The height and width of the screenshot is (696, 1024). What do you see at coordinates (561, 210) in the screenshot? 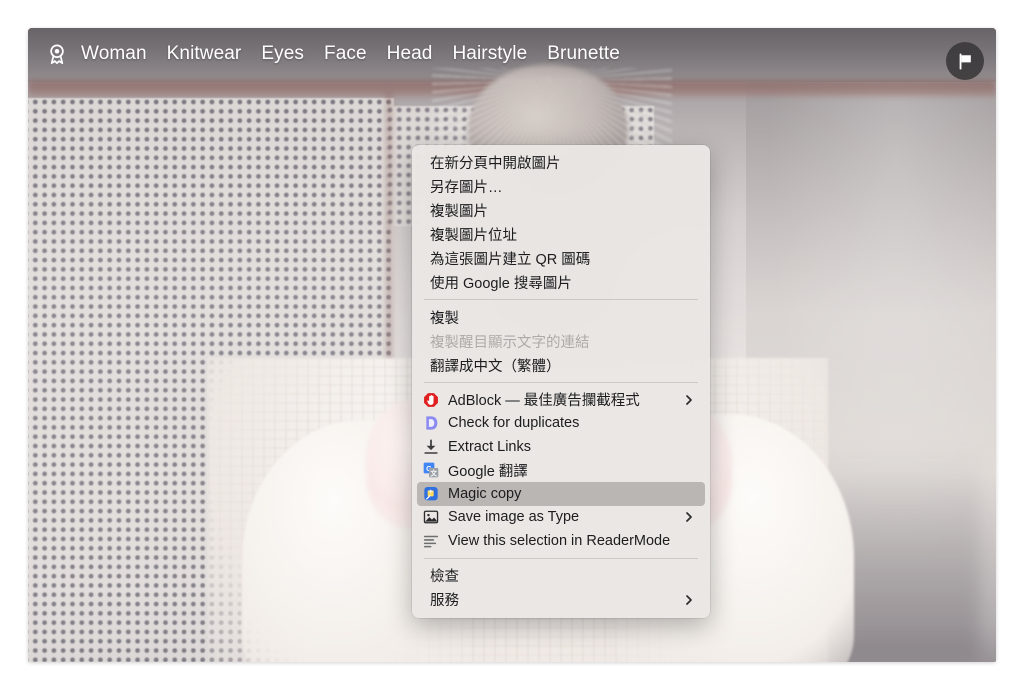
I see `menu-item-copy-image: 複製圖片` at bounding box center [561, 210].